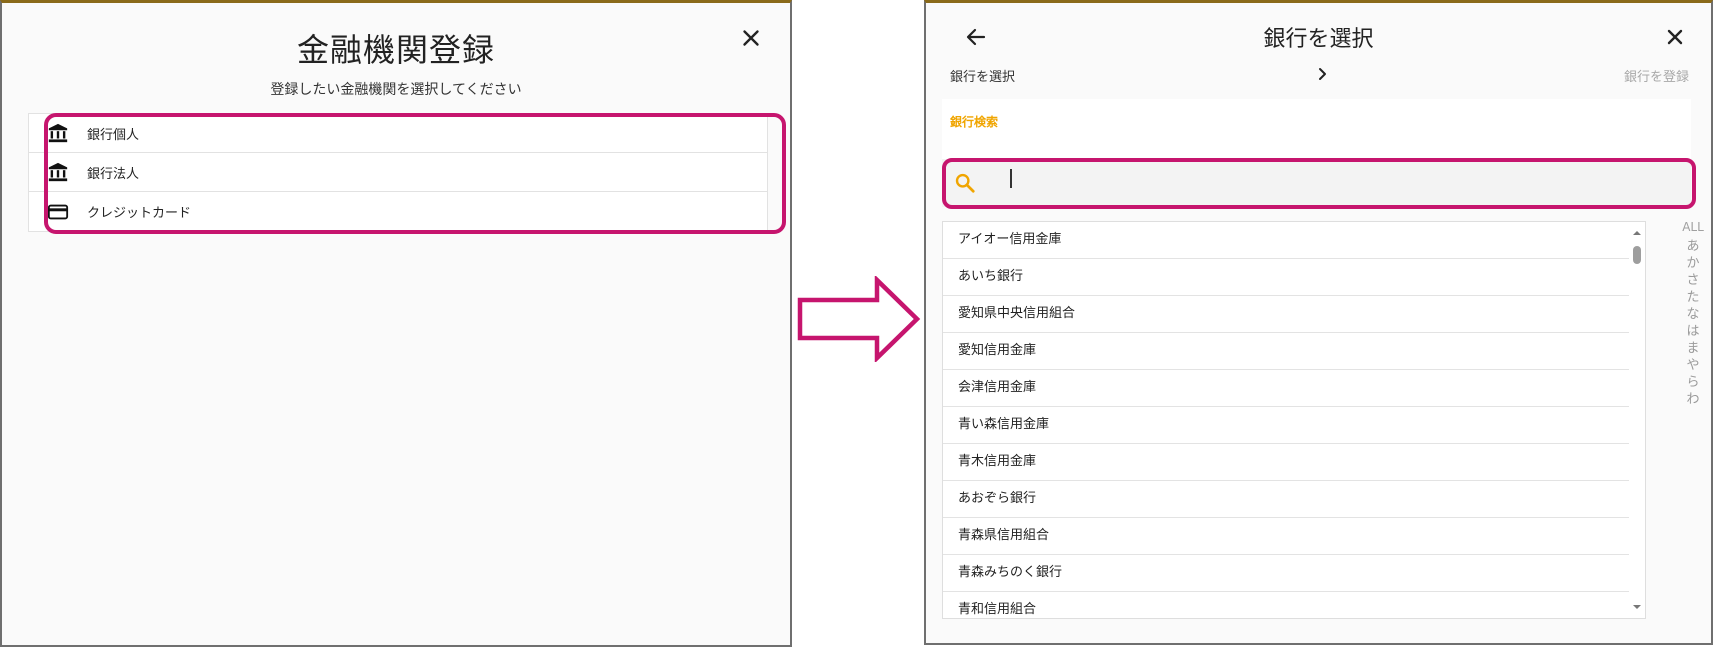  What do you see at coordinates (983, 77) in the screenshot?
I see `step-current: 銀行を選択` at bounding box center [983, 77].